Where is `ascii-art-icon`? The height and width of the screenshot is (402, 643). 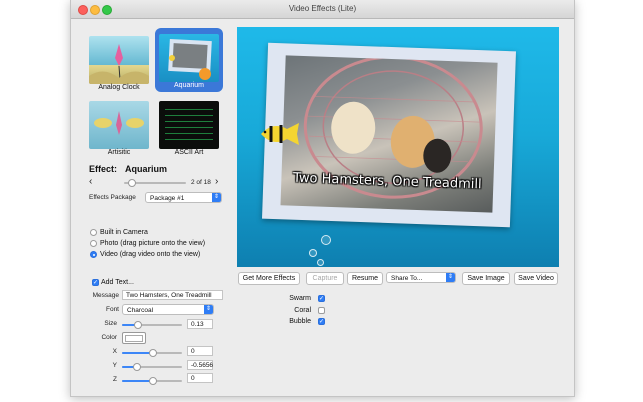 ascii-art-icon is located at coordinates (189, 124).